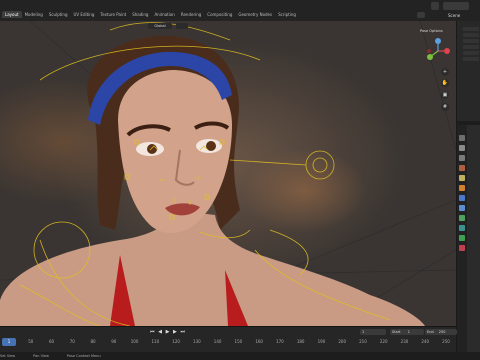 Image resolution: width=480 pixels, height=360 pixels. Describe the element at coordinates (182, 26) in the screenshot. I see `pivot-select` at that location.